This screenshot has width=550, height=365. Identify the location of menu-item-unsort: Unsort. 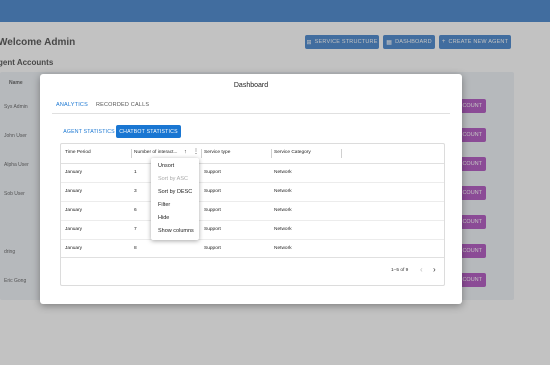
(166, 166).